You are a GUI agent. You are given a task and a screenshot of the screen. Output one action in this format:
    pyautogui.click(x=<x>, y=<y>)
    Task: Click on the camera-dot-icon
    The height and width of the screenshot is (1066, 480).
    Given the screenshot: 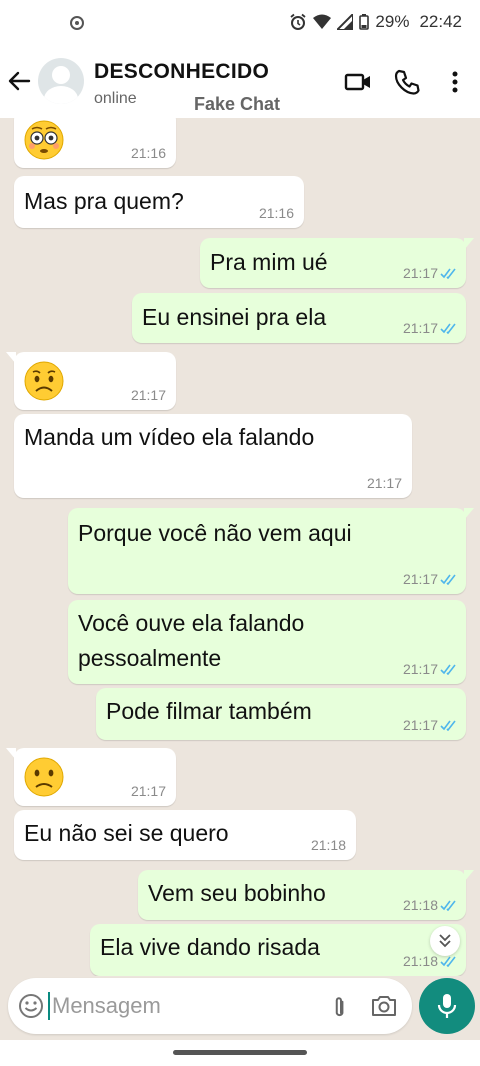 What is the action you would take?
    pyautogui.click(x=77, y=23)
    